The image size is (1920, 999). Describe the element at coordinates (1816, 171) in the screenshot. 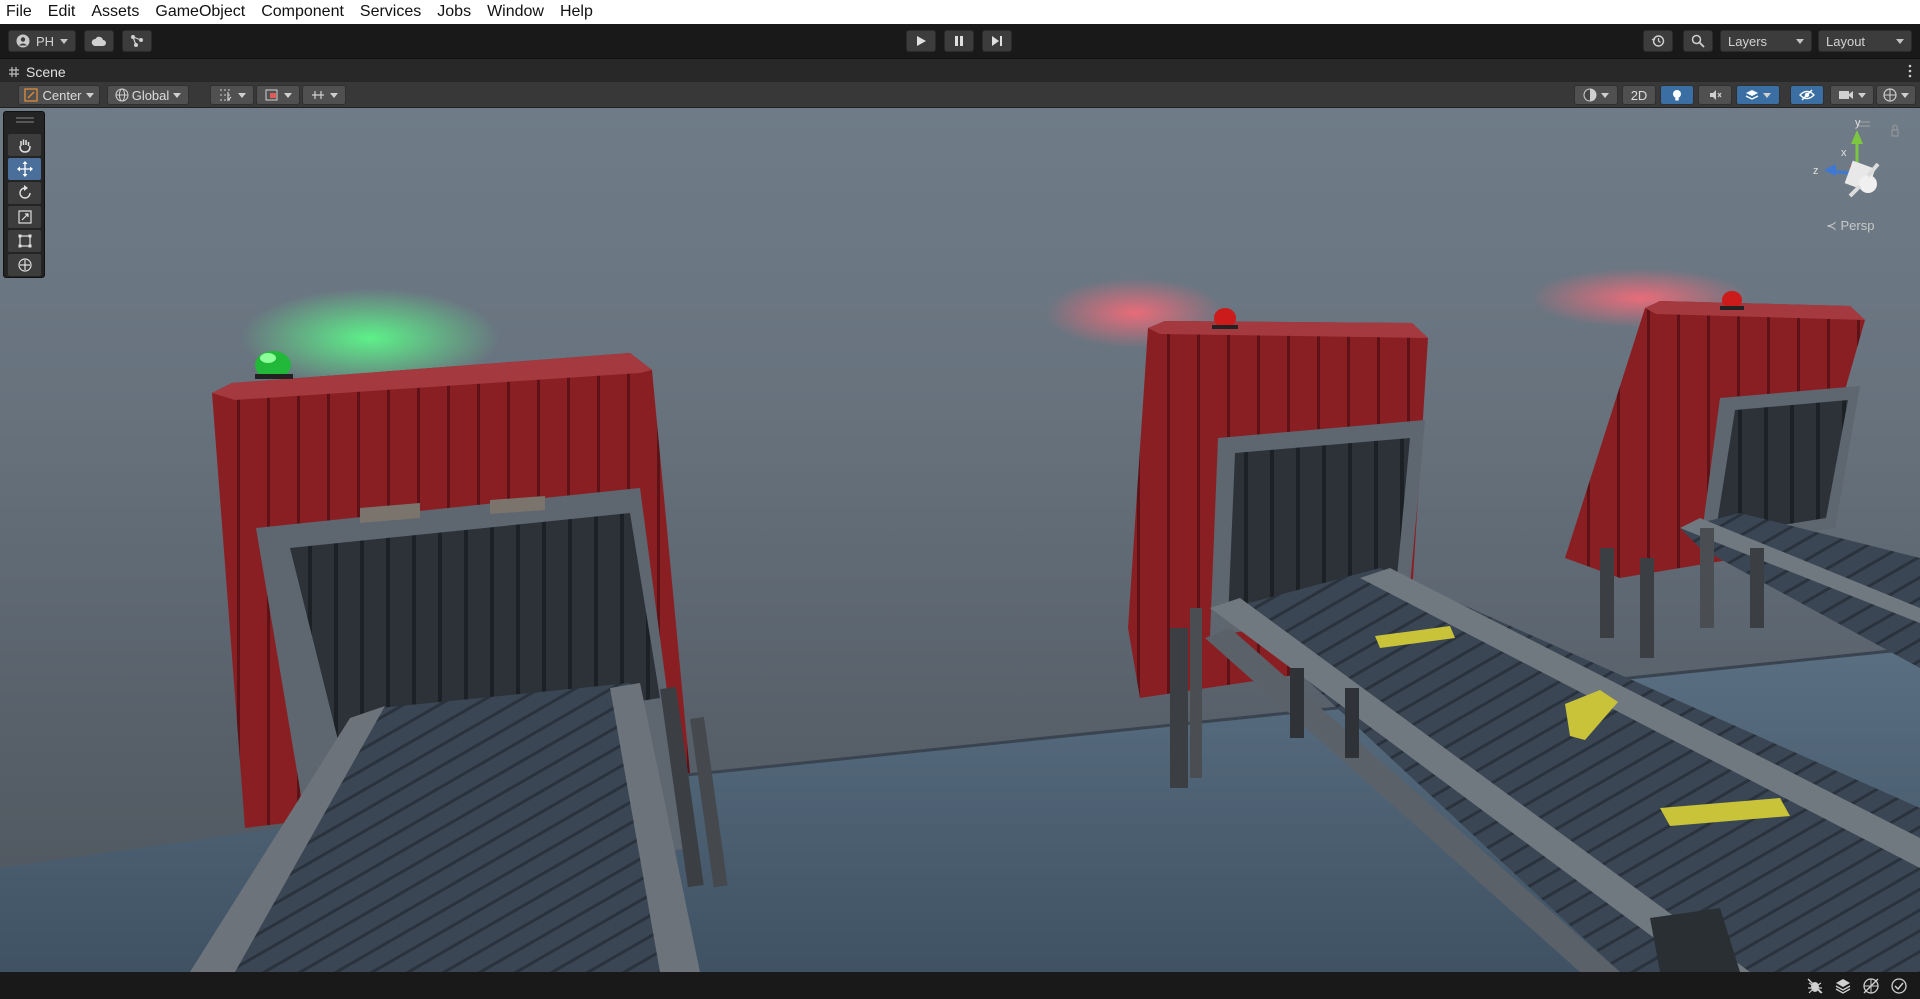

I see `gizmo-z-label: z` at that location.